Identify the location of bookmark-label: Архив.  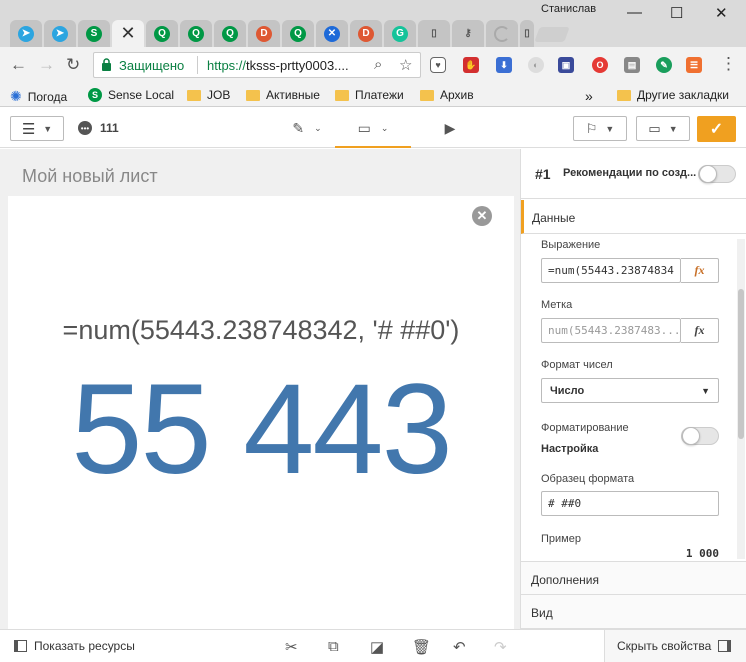
(457, 95).